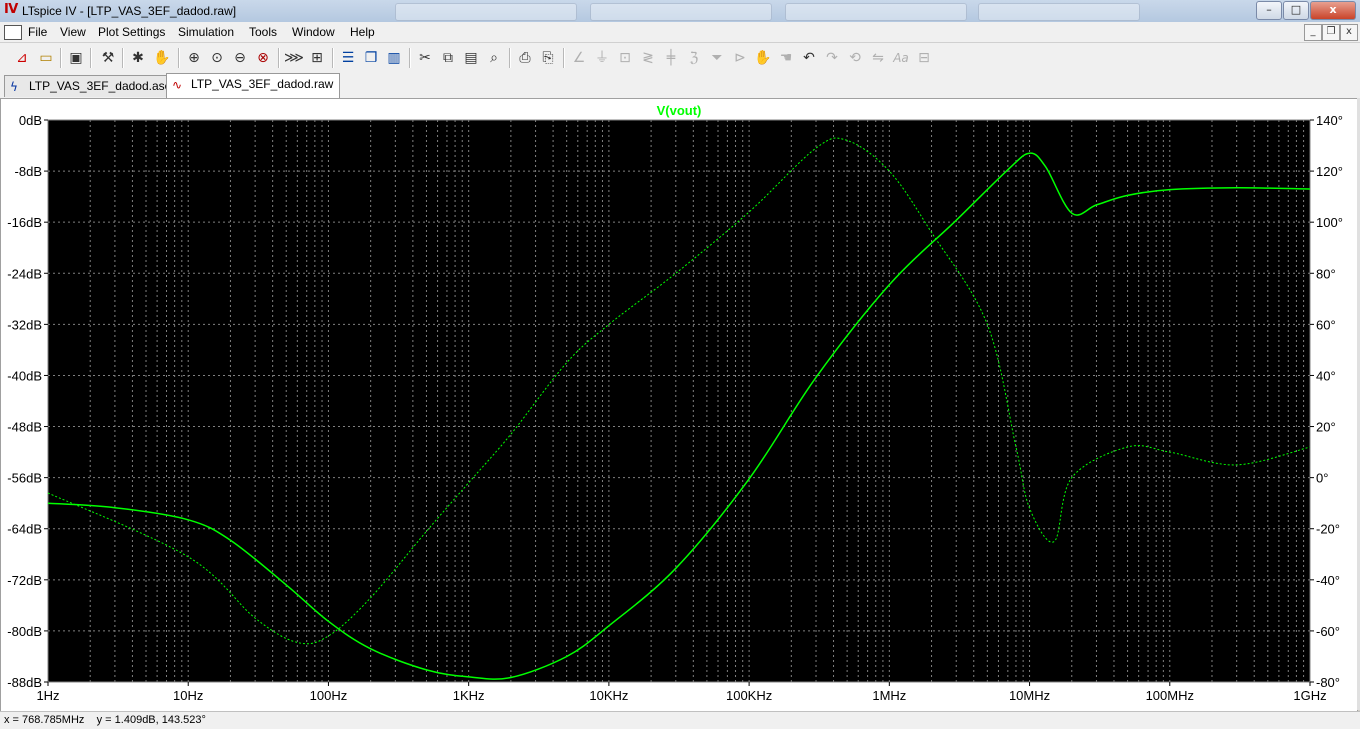 This screenshot has width=1360, height=729. Describe the element at coordinates (625, 58) in the screenshot. I see `label-icon: ⊡` at that location.